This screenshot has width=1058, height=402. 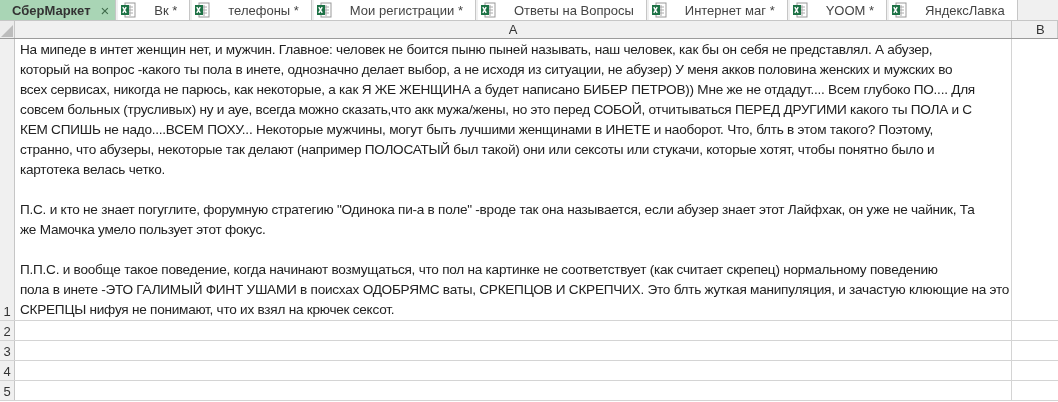 I want to click on row-header: 1, so click(x=7, y=179).